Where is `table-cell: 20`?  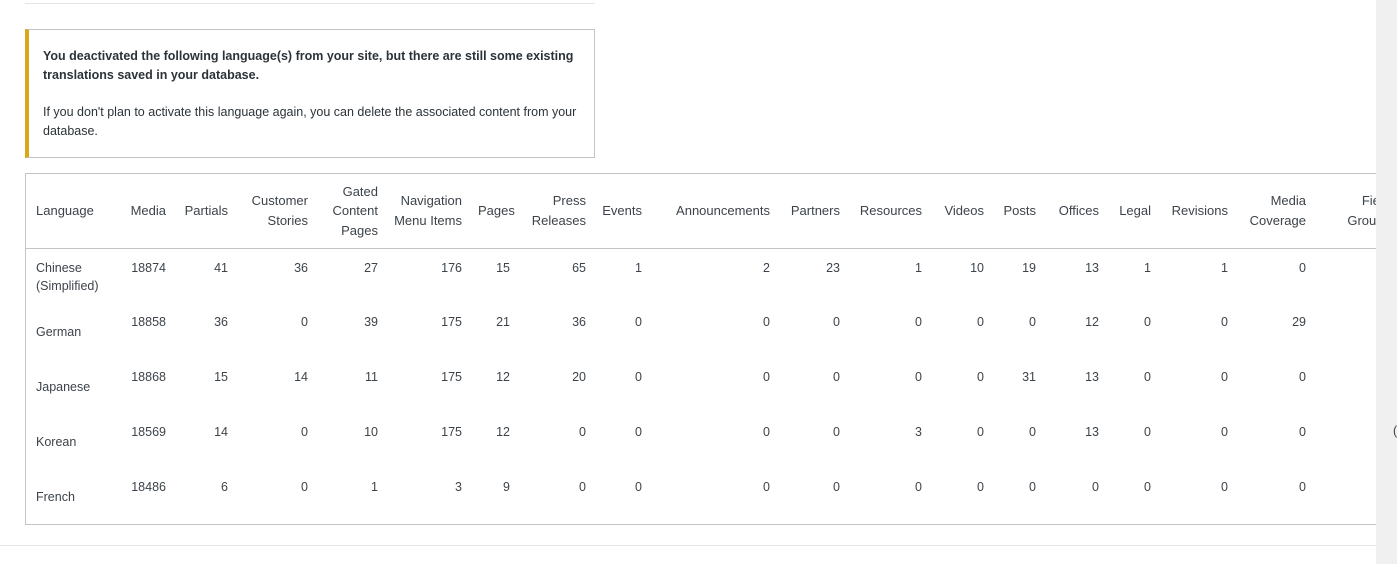
table-cell: 20 is located at coordinates (579, 377).